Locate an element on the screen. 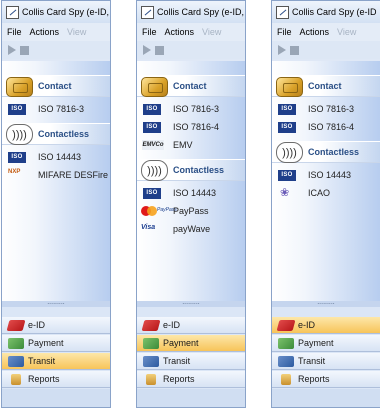 This screenshot has height=408, width=380. tree-item-label: payWave is located at coordinates (192, 229).